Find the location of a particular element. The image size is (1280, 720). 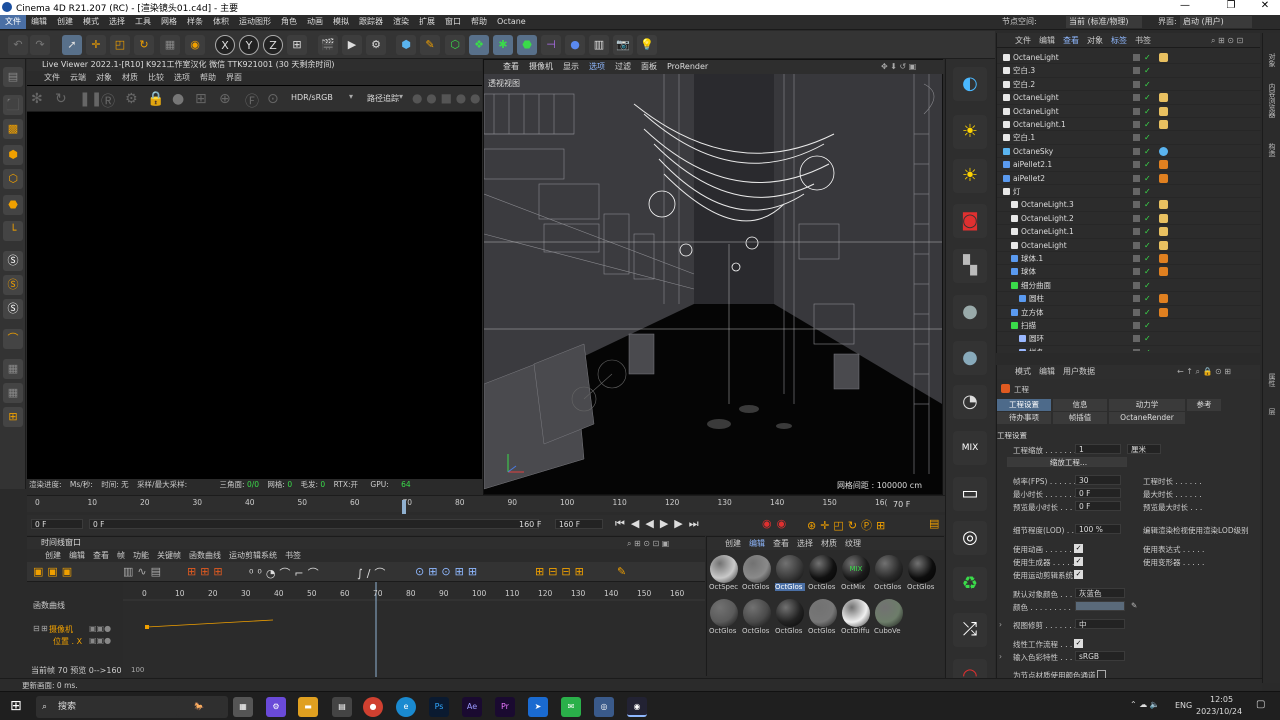

object-row: 空白.2 ✓ is located at coordinates (1129, 85).